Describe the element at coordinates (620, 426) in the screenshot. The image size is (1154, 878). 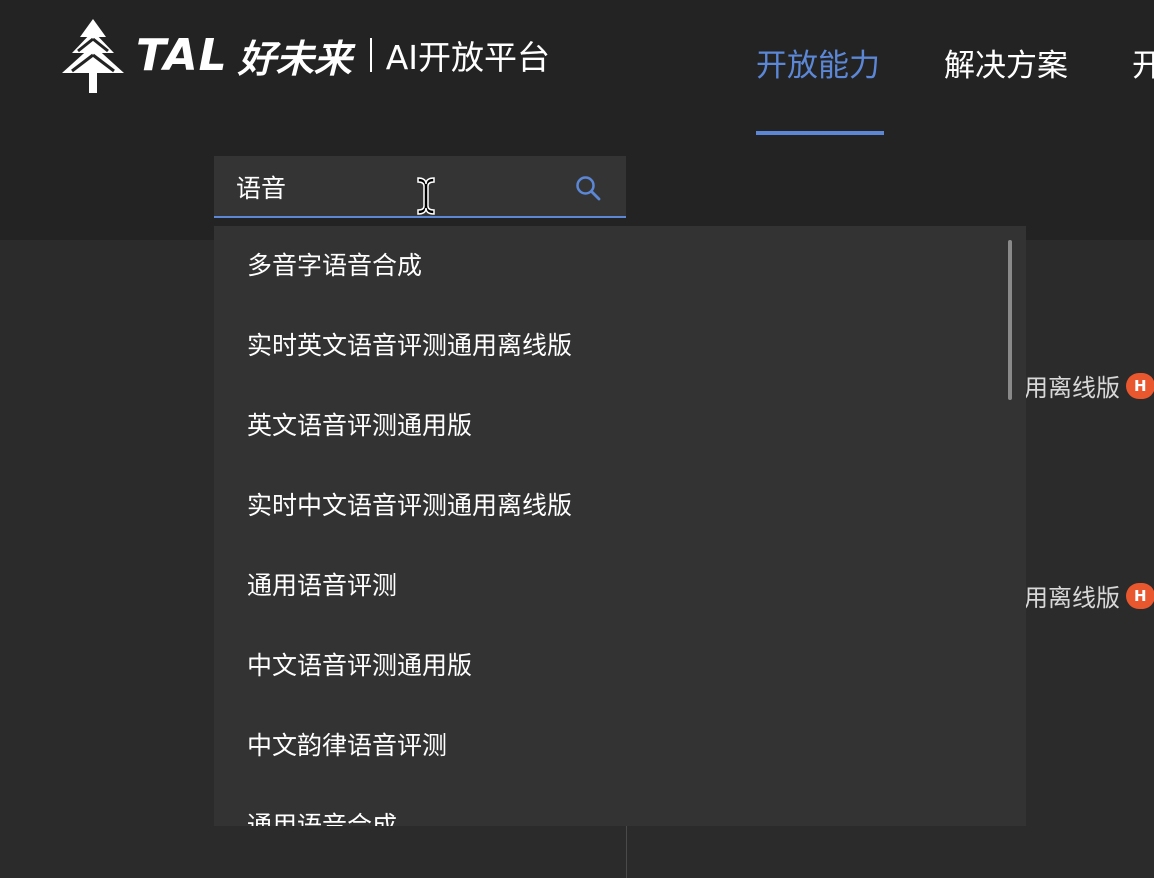
I see `suggestion-item: 英文语音评测通用版` at that location.